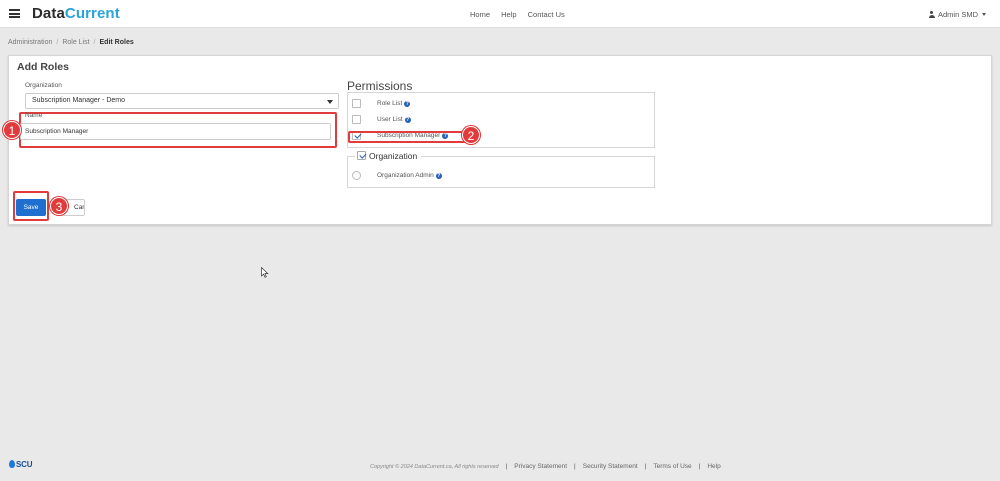 This screenshot has height=481, width=1000. Describe the element at coordinates (30, 42) in the screenshot. I see `breadcrumb-administration: Administration` at that location.